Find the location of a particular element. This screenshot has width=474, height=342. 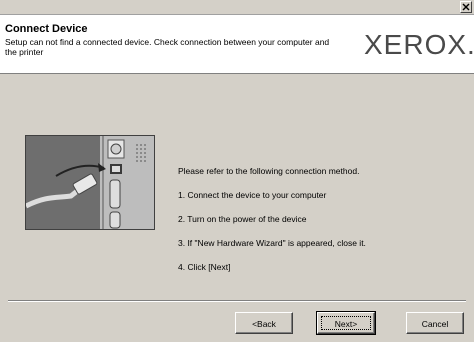

close-button is located at coordinates (466, 7).